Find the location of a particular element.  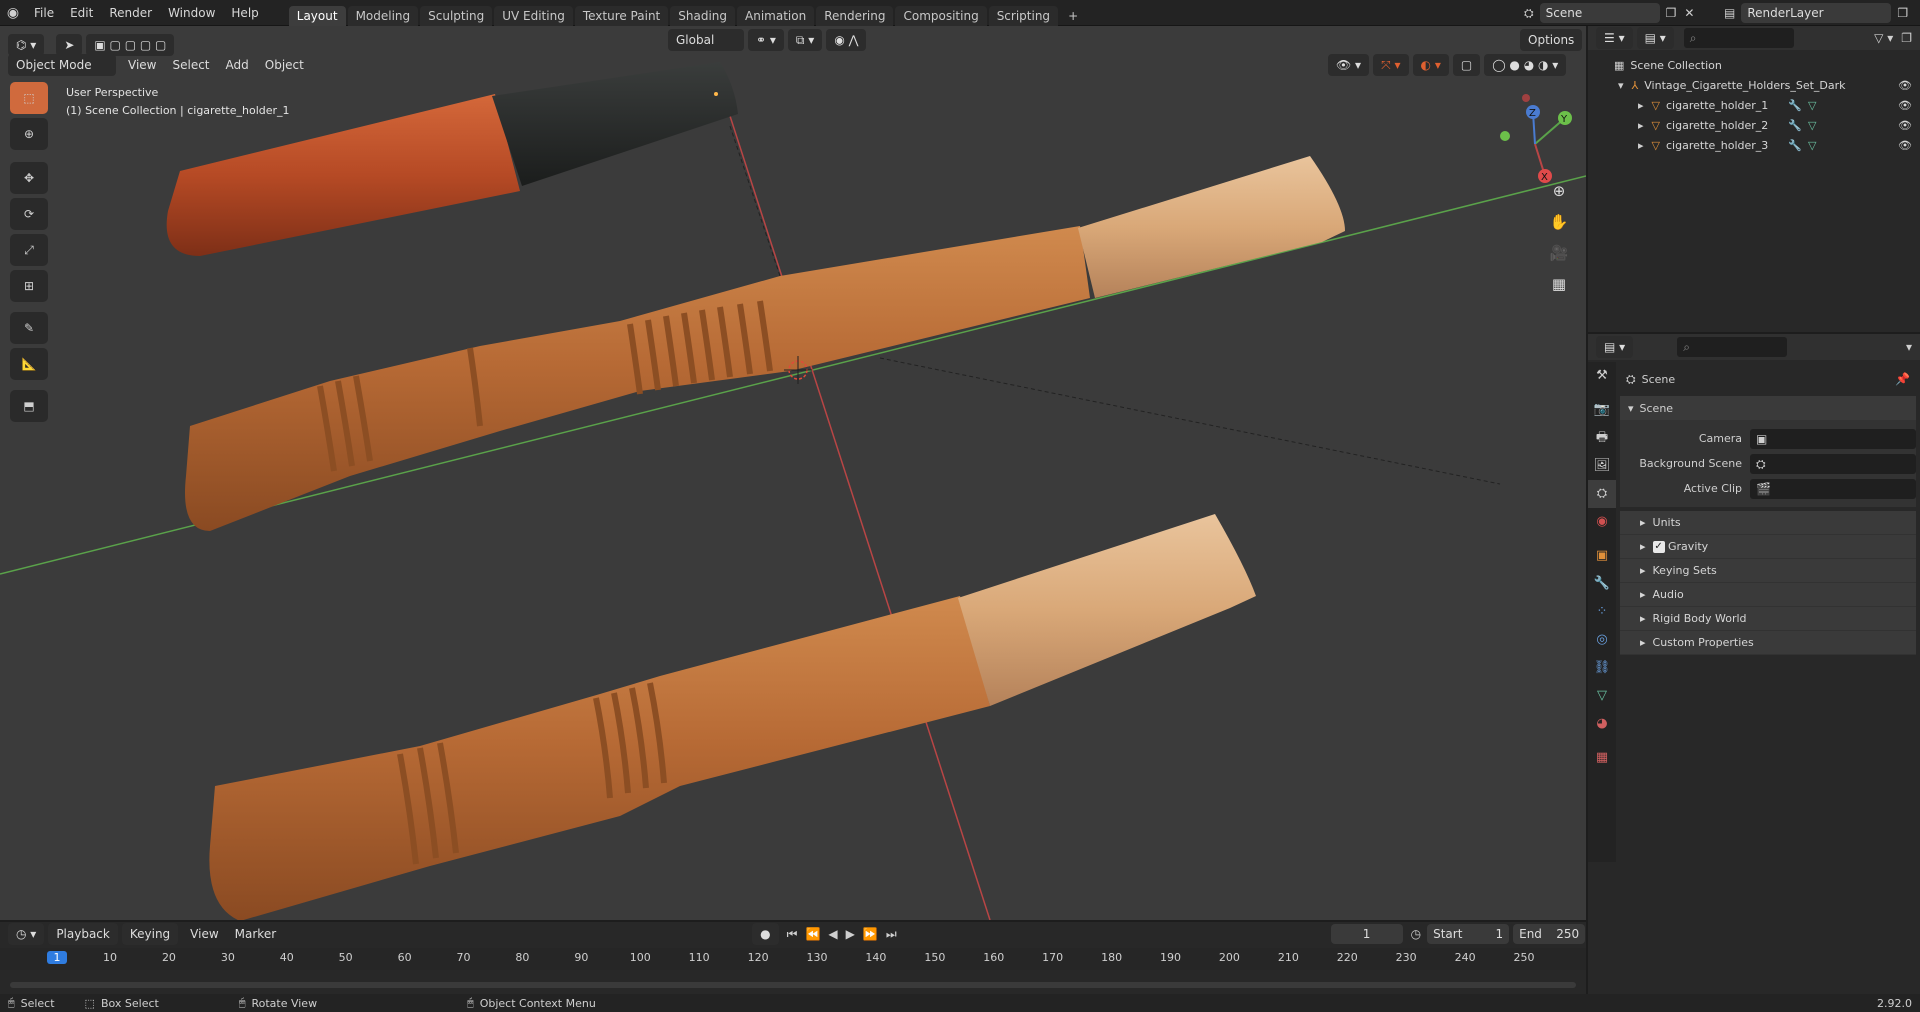

tab-texture-paint: Texture Paint is located at coordinates (621, 15).